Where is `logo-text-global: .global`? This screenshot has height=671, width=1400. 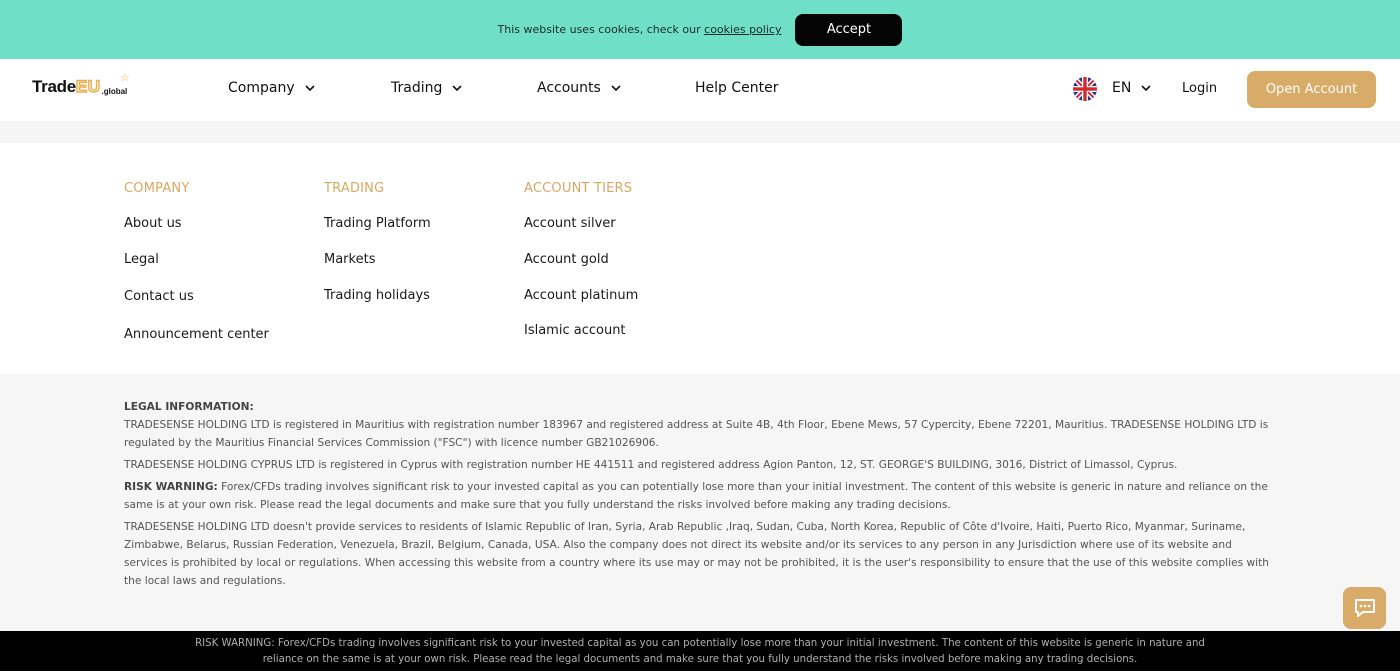
logo-text-global: .global is located at coordinates (114, 91).